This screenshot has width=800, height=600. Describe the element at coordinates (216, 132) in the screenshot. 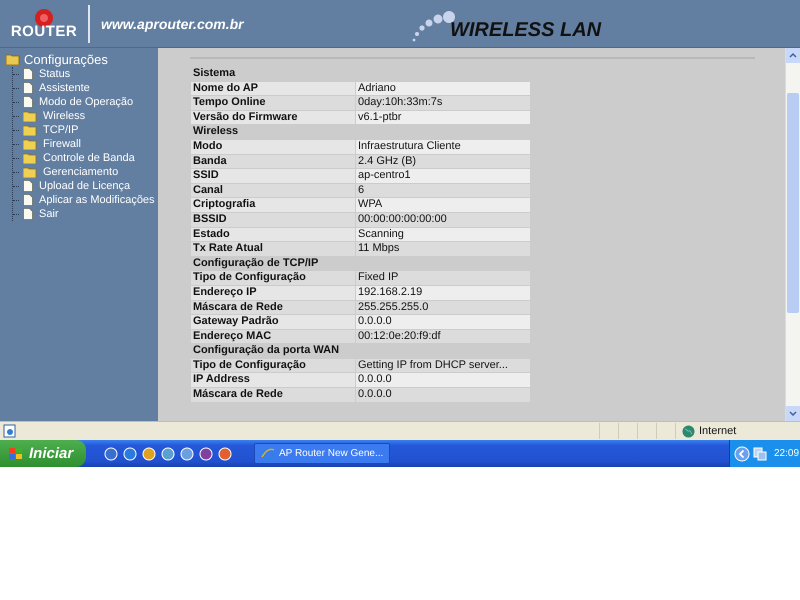

I see `section-heading: Wireless` at that location.